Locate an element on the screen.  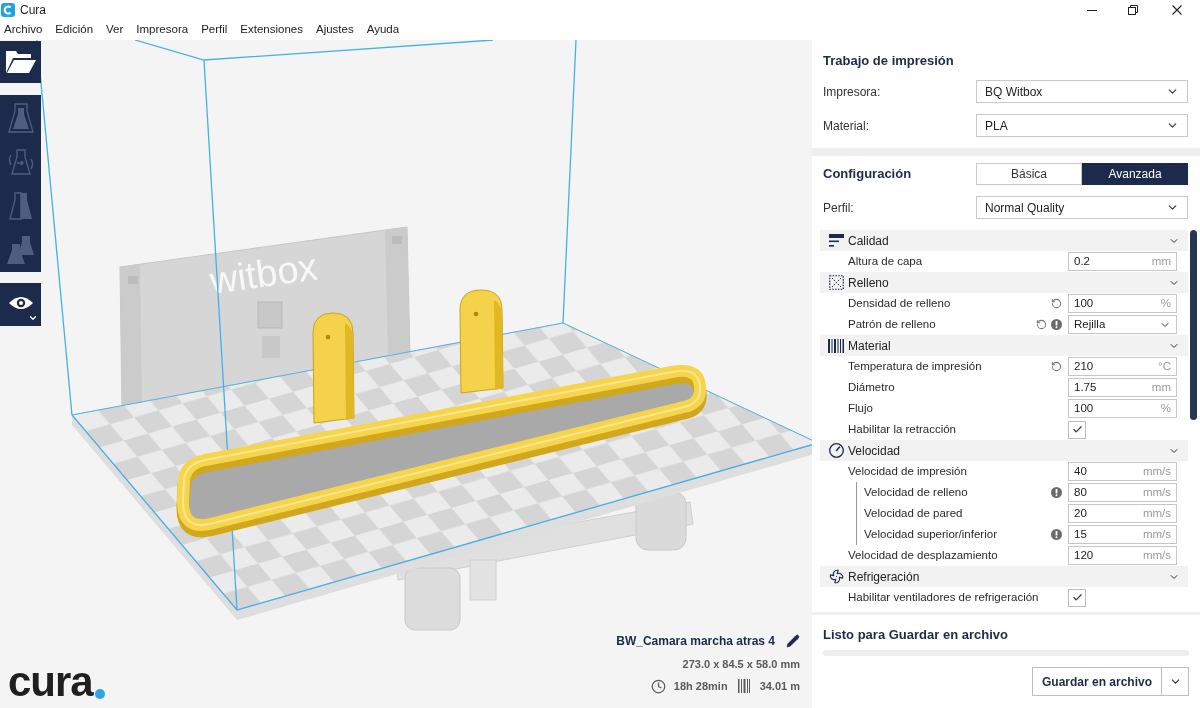
fan-icon is located at coordinates (836, 576).